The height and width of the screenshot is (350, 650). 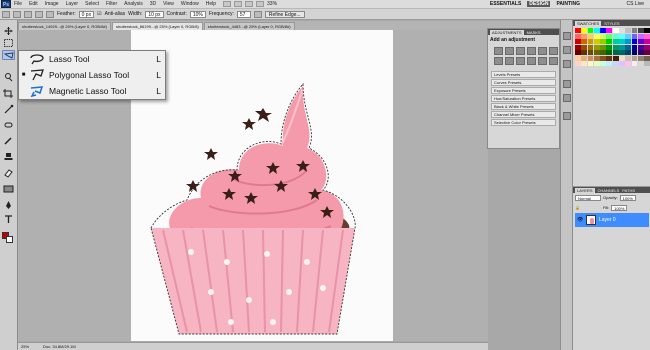 I want to click on workspace-painting: PAINTING, so click(x=568, y=4).